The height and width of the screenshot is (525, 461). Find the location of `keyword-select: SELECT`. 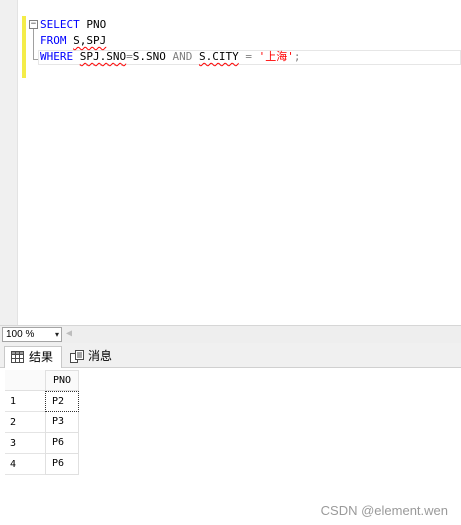

keyword-select: SELECT is located at coordinates (60, 24).